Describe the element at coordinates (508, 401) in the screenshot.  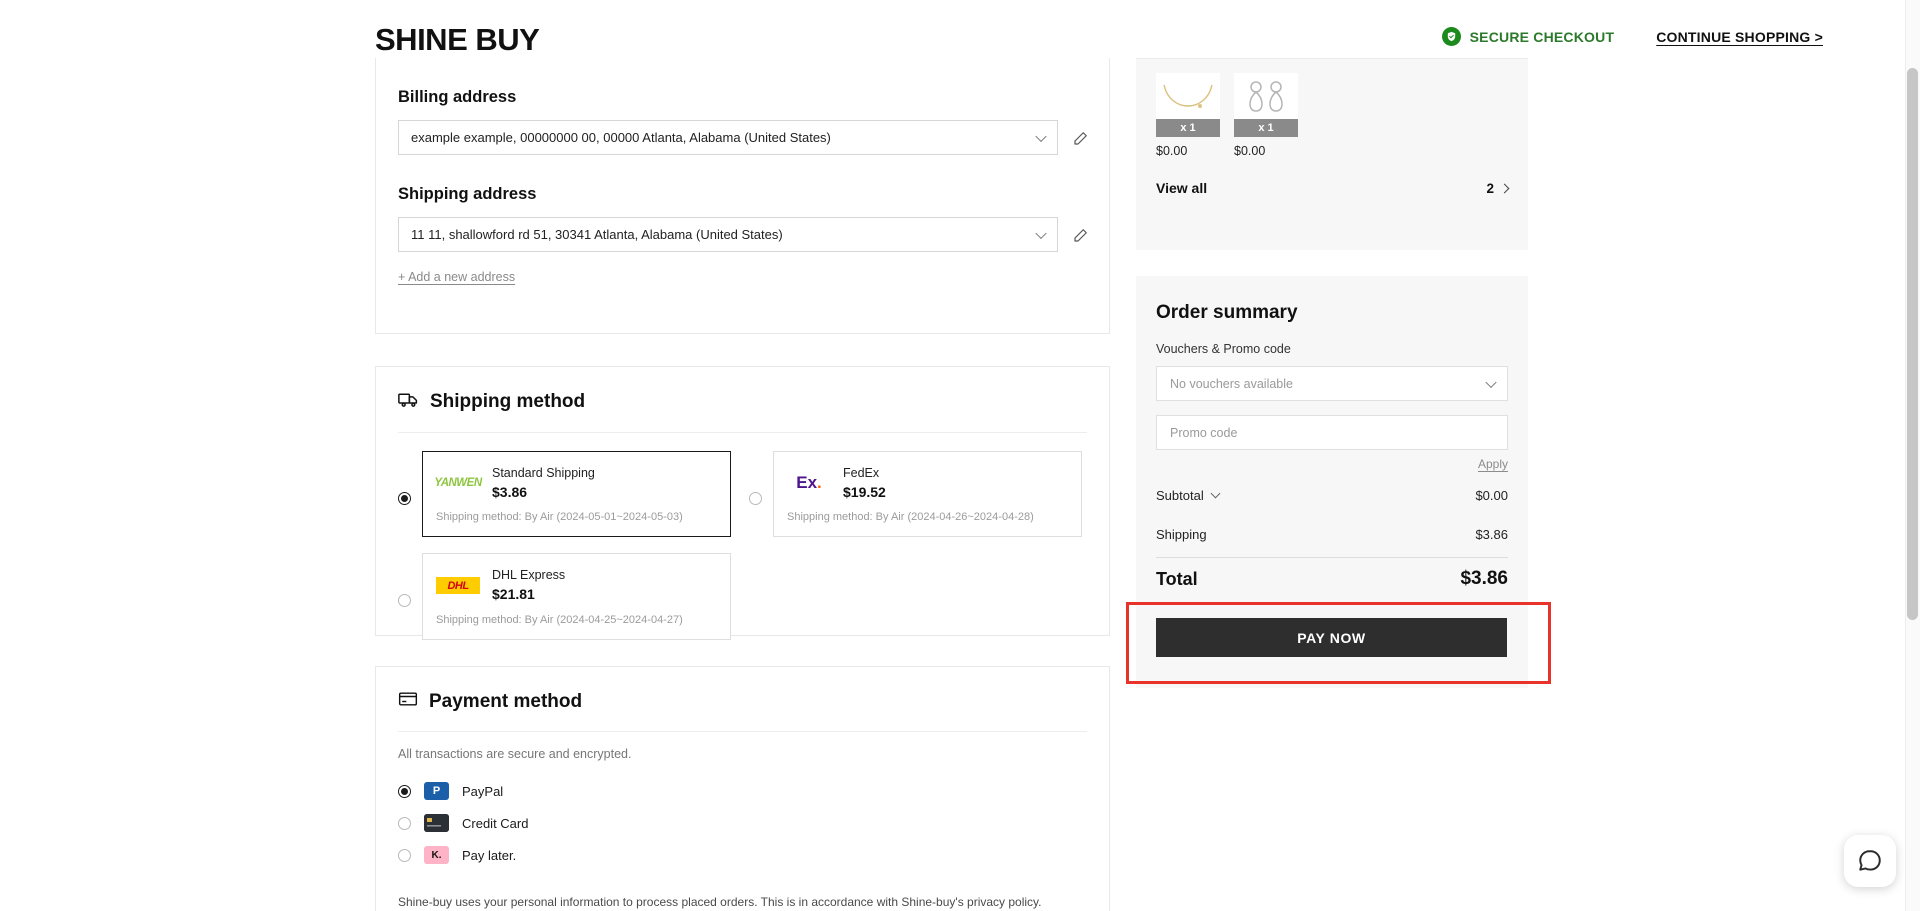
I see `shipping-method-title: Shipping method` at that location.